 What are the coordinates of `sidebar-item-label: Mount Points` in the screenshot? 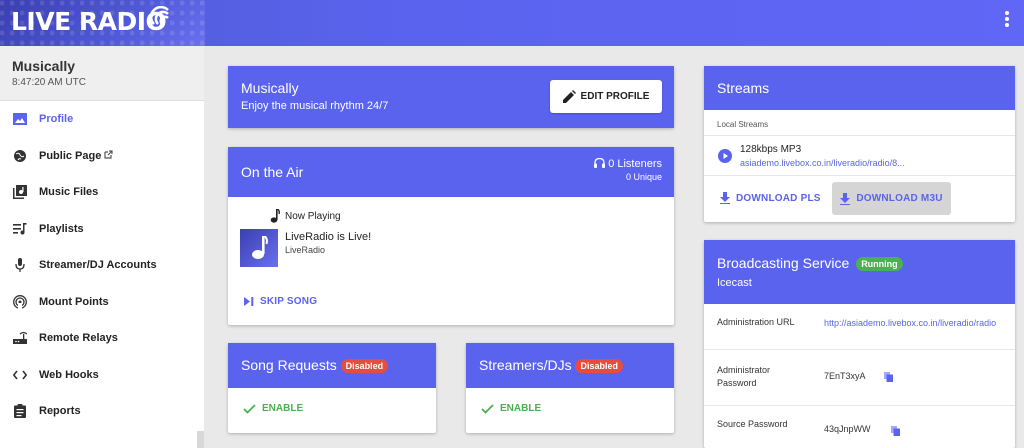 It's located at (74, 301).